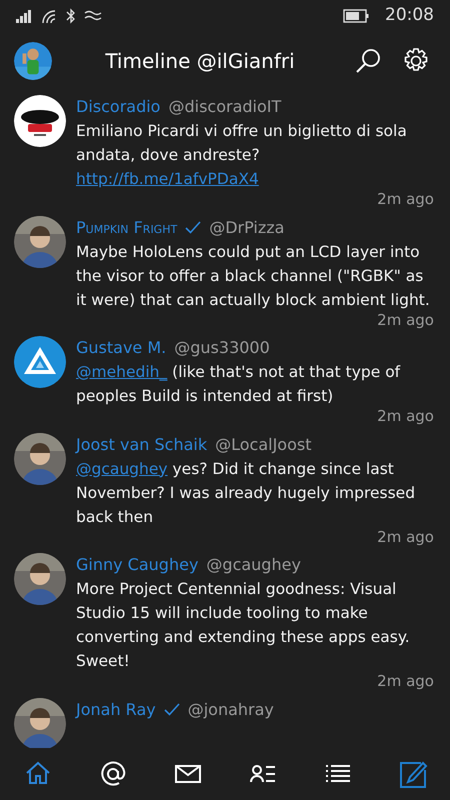  I want to click on tweet-text: More Project Centennial goodness: Visual Studio 15 will include tooling to make converting and extending these apps easy. Sweet!, so click(243, 625).